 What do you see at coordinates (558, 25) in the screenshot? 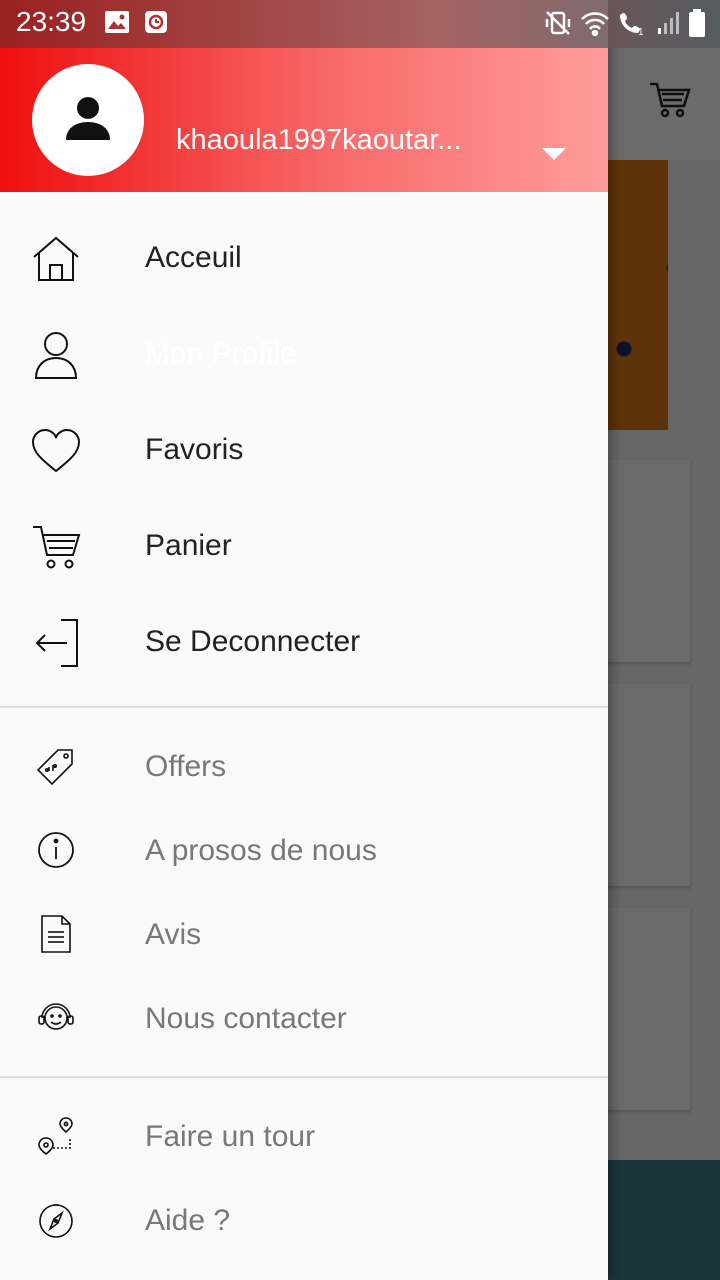
I see `vibrate-off-icon` at bounding box center [558, 25].